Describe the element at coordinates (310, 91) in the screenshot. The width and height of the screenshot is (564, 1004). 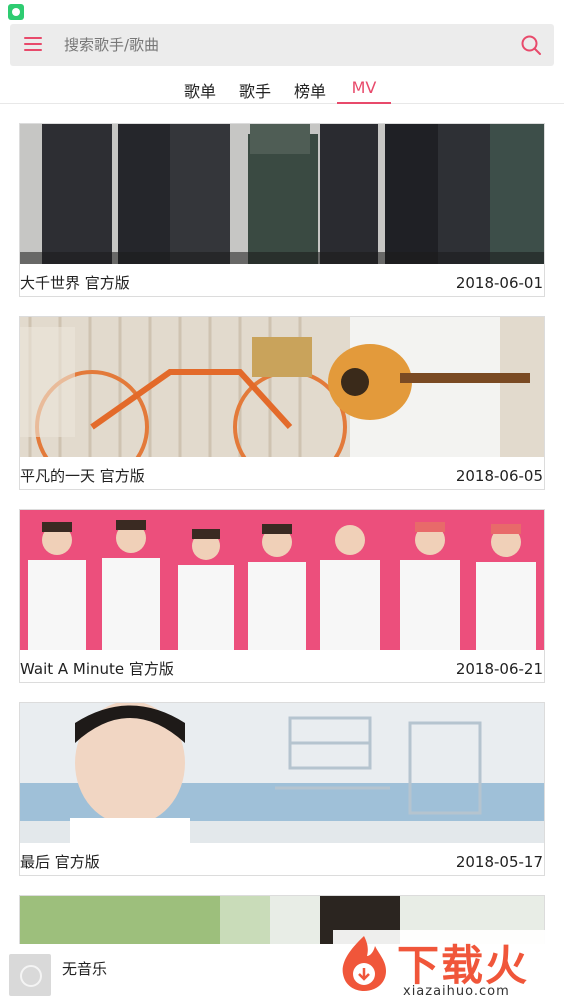
I see `tab-charts: 榜单` at that location.